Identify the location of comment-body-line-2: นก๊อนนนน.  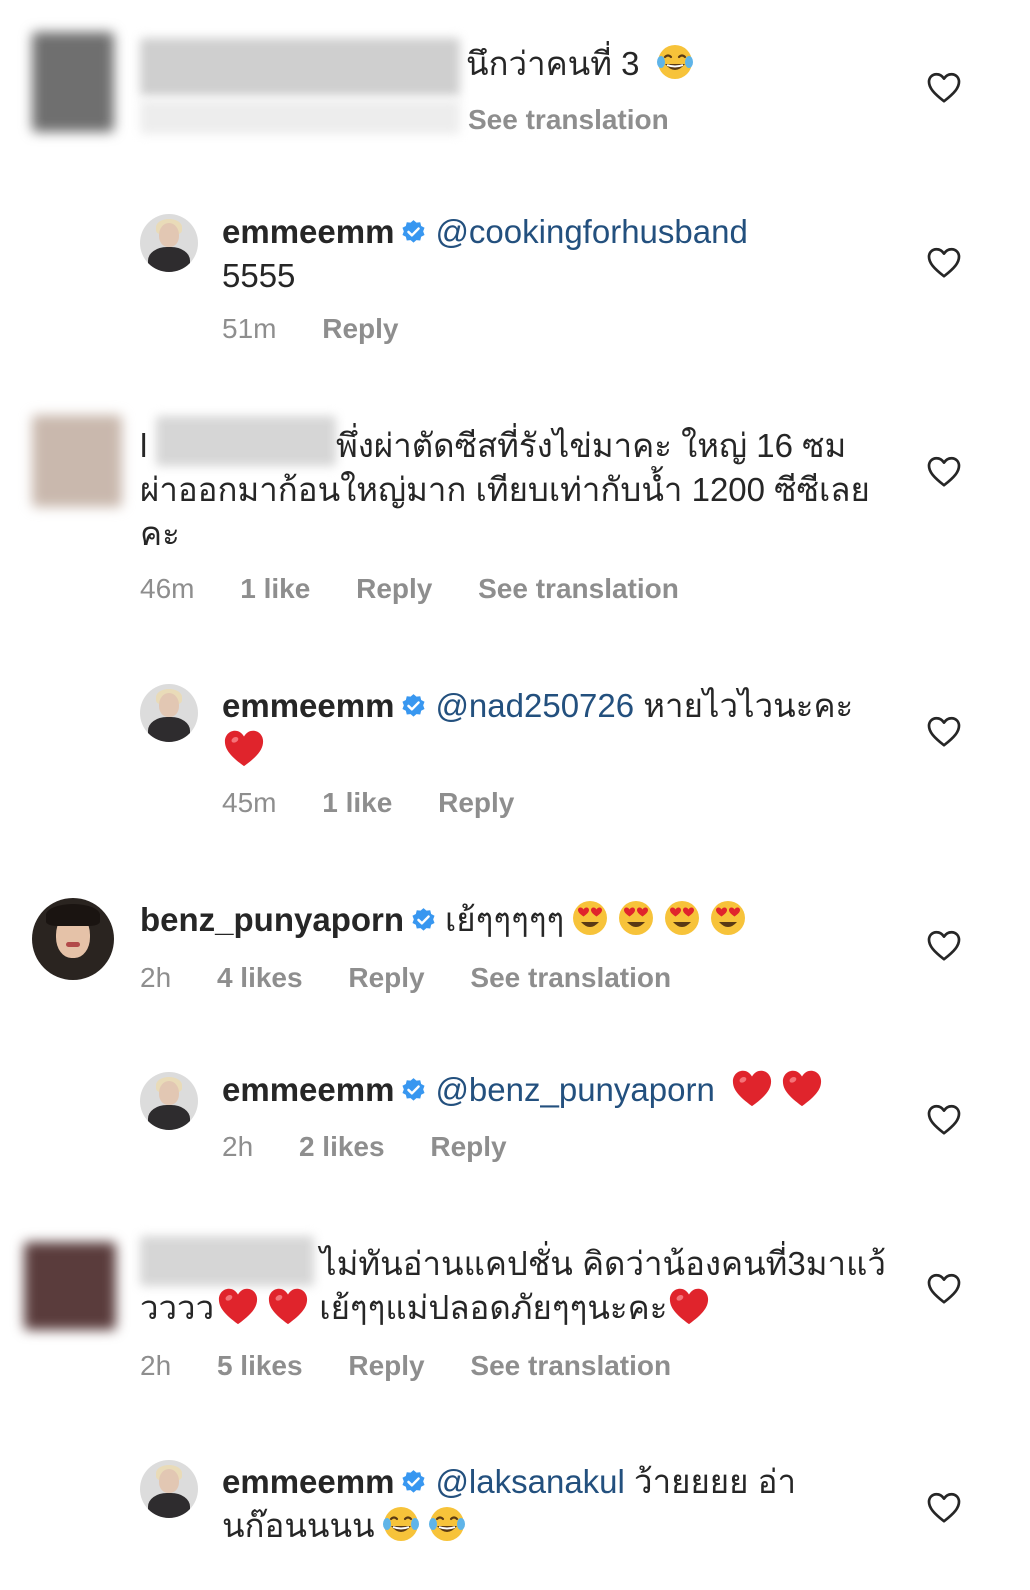
(298, 1525).